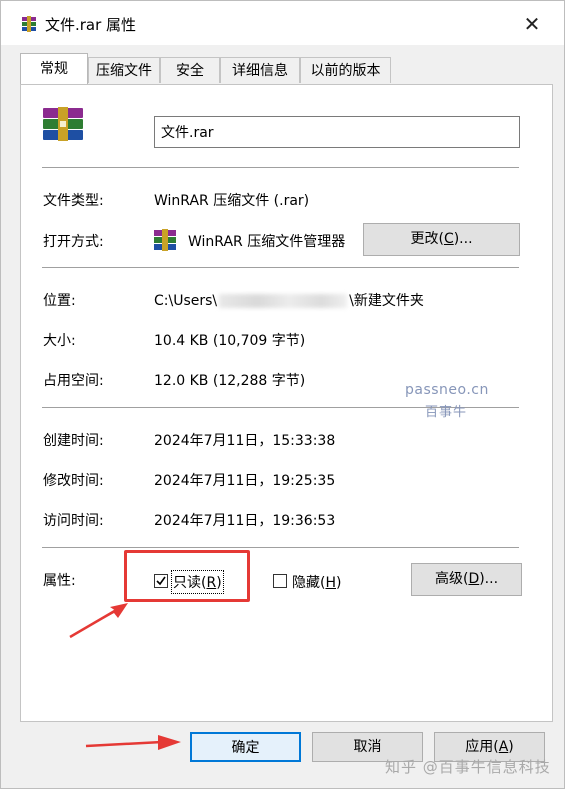 This screenshot has width=565, height=789. I want to click on size-value: 10.4 KB (10,709 字节), so click(230, 341).